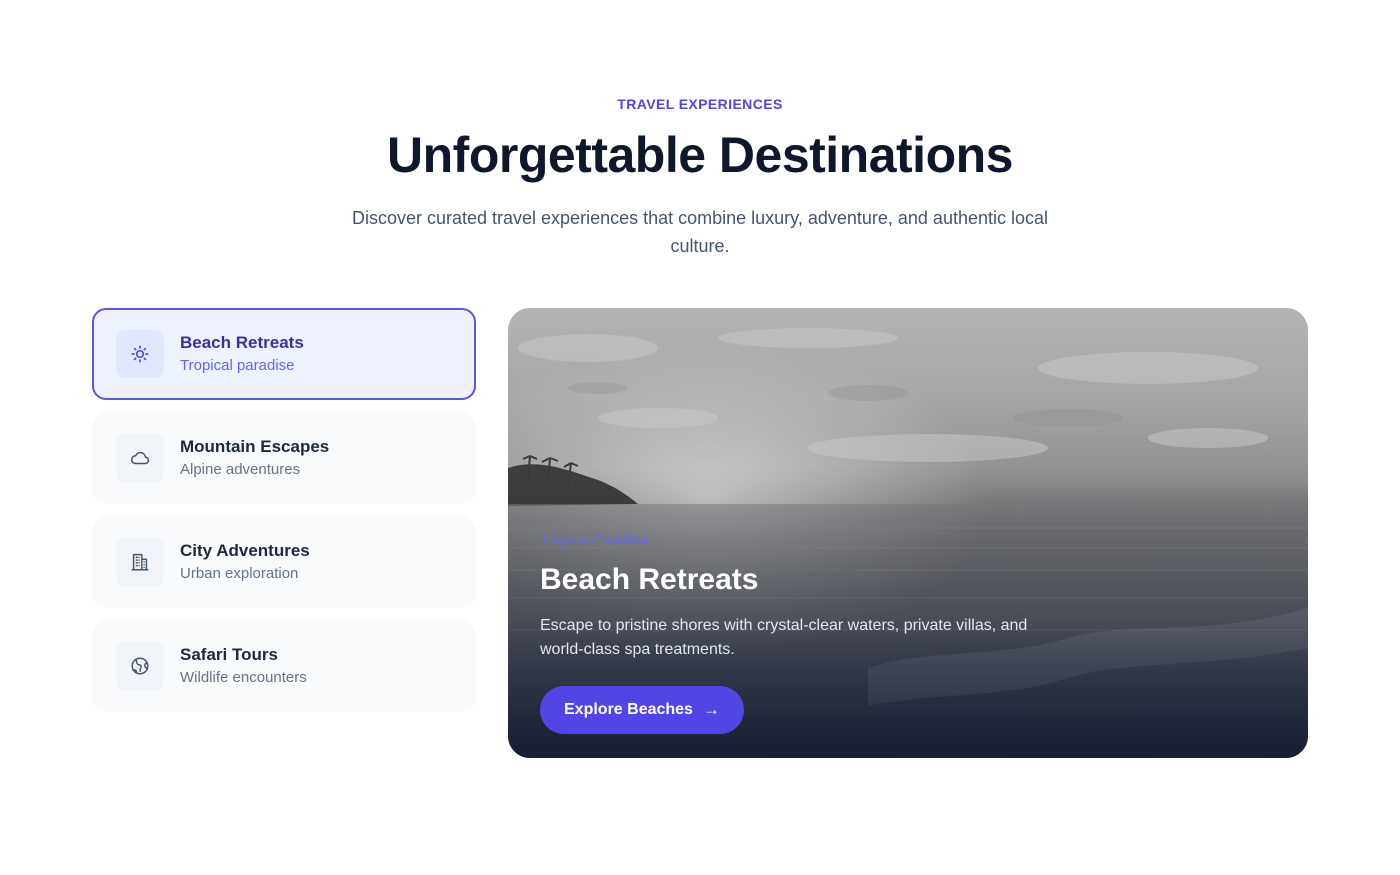 The image size is (1400, 875). What do you see at coordinates (243, 666) in the screenshot?
I see `tab-text: Safari Tours Wildlife encounters` at bounding box center [243, 666].